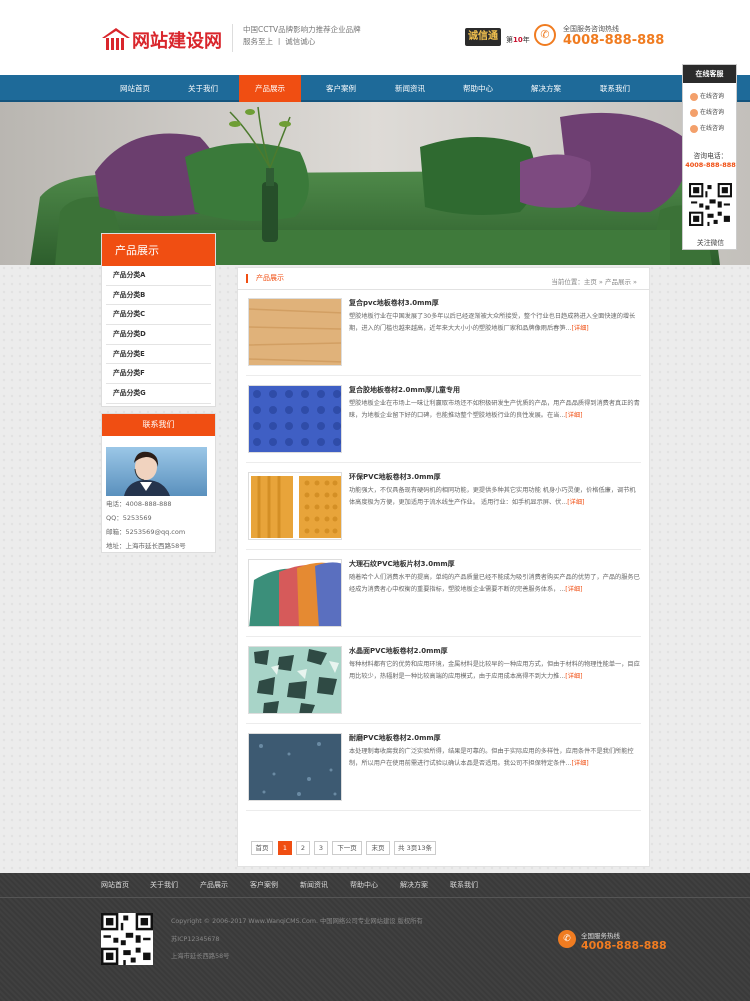  I want to click on logo-text: 网站建设网, so click(177, 41).